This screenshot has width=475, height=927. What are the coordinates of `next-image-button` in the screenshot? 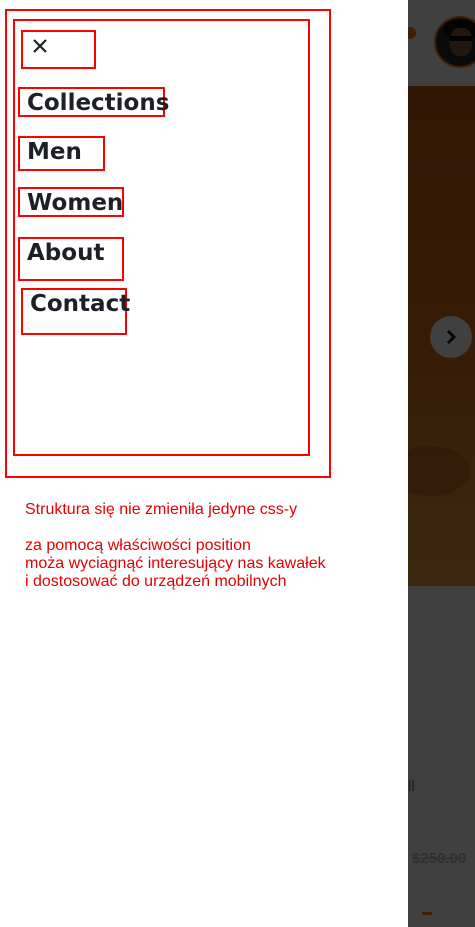 It's located at (451, 337).